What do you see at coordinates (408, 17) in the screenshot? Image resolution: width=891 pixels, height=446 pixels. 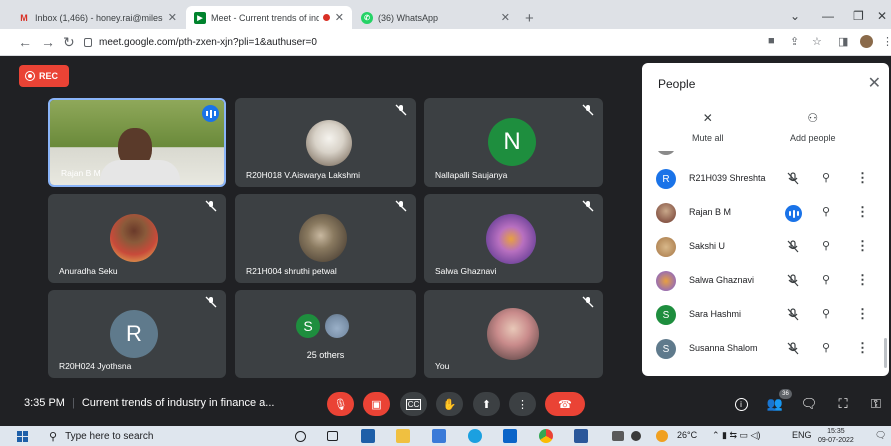 I see `tab-title: (36) WhatsApp` at bounding box center [408, 17].